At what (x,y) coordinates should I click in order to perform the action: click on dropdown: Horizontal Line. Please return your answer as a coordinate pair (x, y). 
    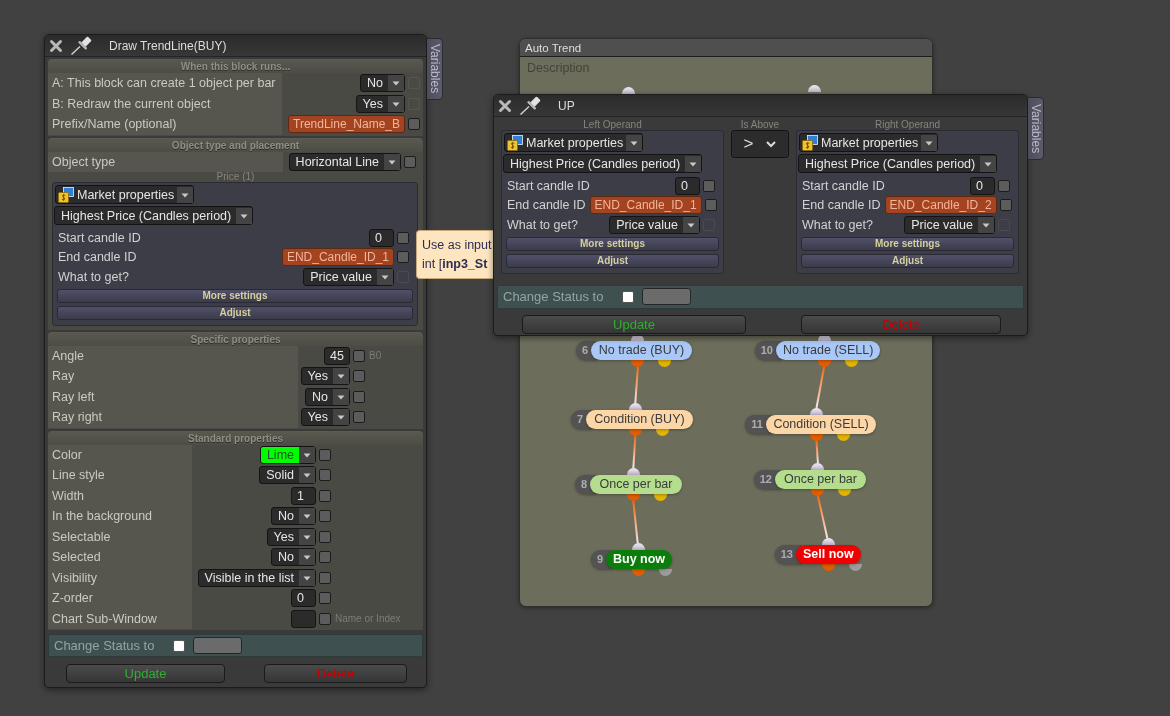
    Looking at the image, I should click on (344, 161).